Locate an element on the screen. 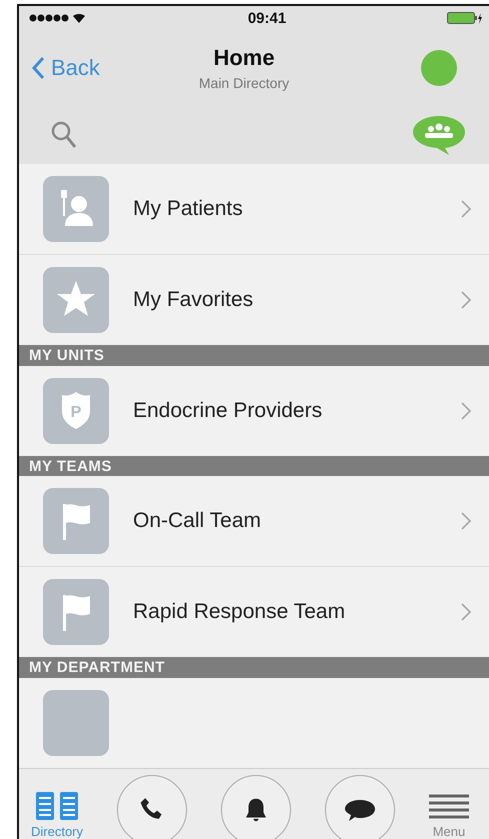  directory-row: P Endocrine Providers is located at coordinates (254, 411).